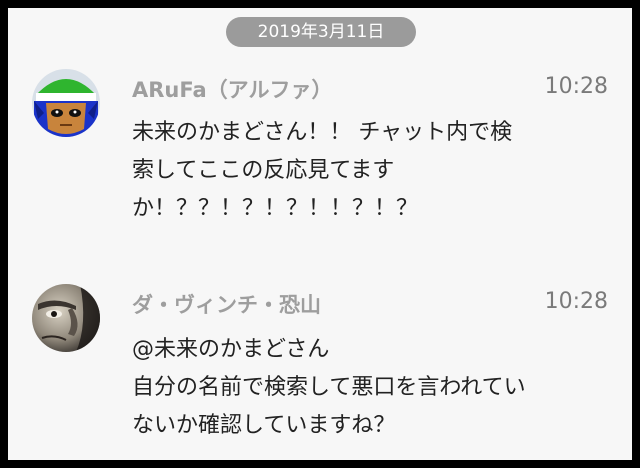 The width and height of the screenshot is (640, 468). I want to click on sender-name: ダ・ヴィンチ・恐山, so click(226, 304).